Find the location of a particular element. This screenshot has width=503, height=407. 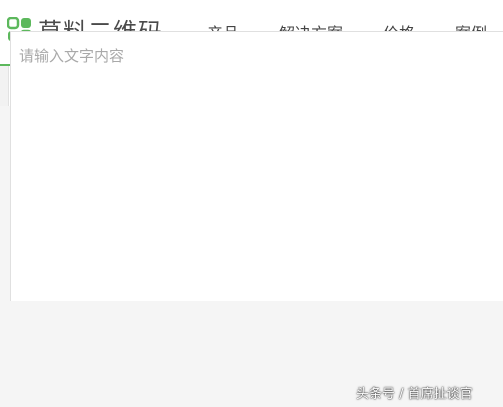

watermark: 头条号 / 首席扯谈官 is located at coordinates (414, 394).